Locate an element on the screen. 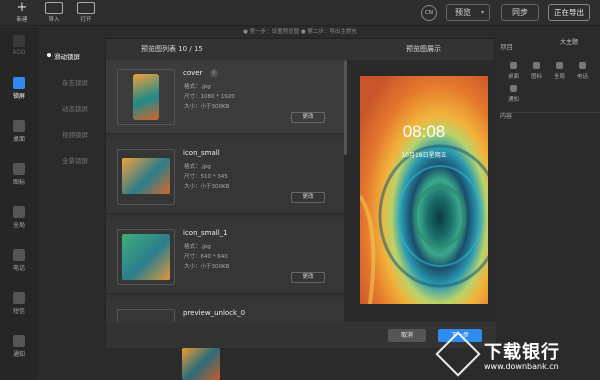 This screenshot has height=380, width=600. file-name: cover is located at coordinates (193, 73).